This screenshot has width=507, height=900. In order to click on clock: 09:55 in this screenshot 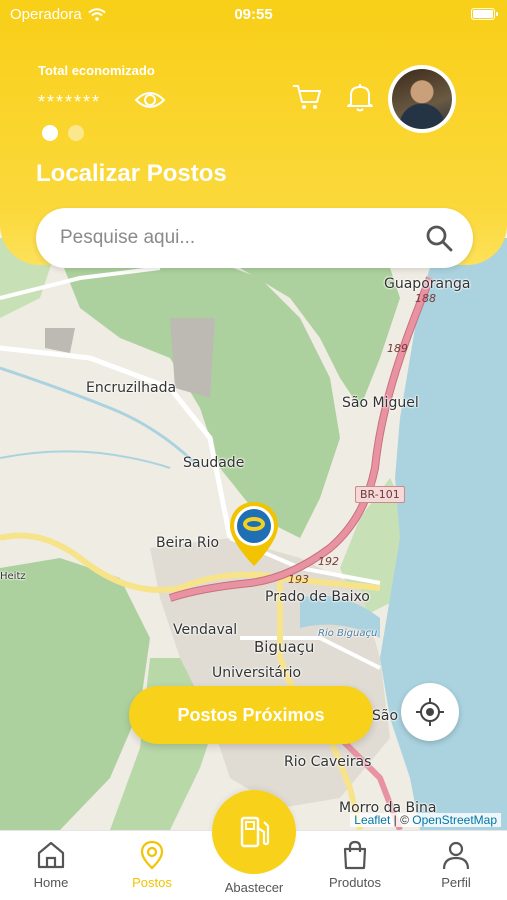, I will do `click(253, 14)`.